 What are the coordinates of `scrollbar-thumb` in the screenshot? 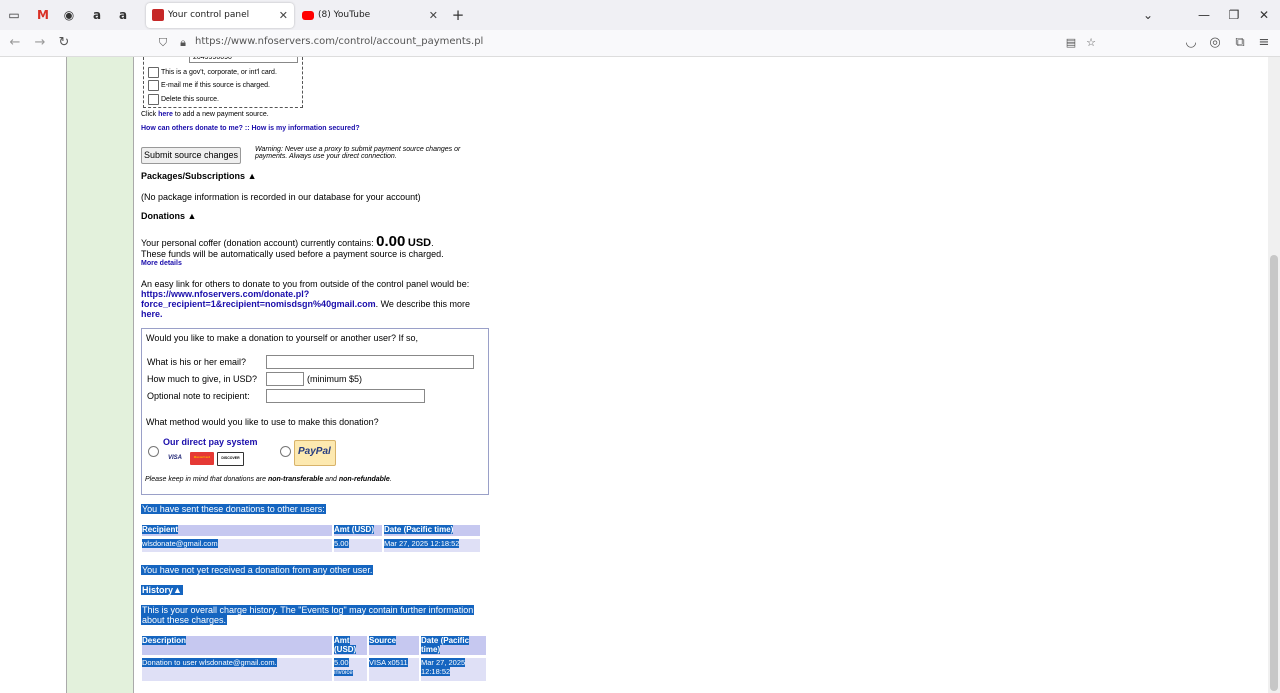 It's located at (1274, 473).